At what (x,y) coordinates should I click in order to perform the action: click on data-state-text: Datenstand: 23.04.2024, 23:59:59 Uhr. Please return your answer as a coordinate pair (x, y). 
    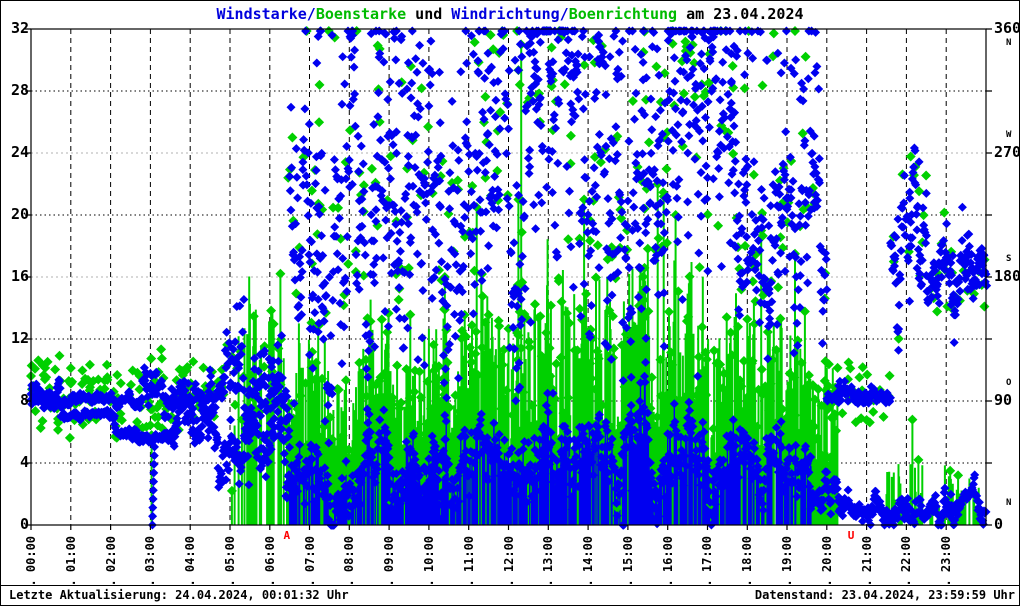
    Looking at the image, I should click on (884, 595).